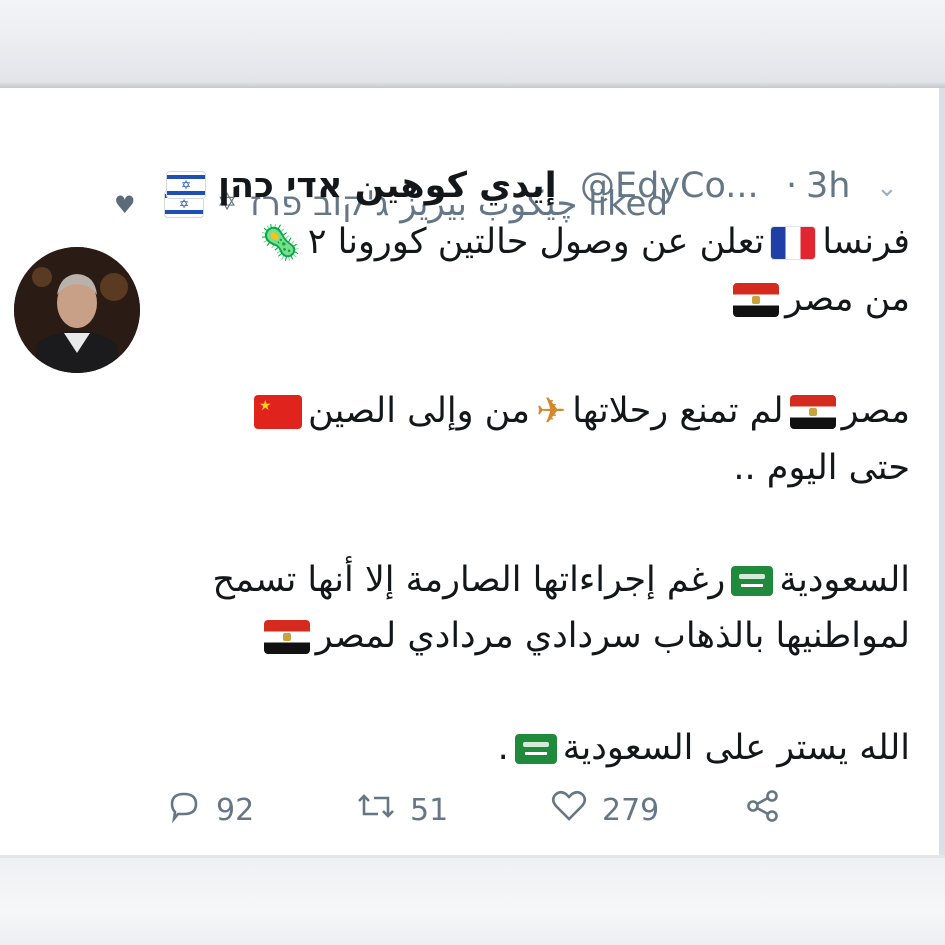 This screenshot has height=945, width=945. I want to click on blurred-top-edge, so click(472, 44).